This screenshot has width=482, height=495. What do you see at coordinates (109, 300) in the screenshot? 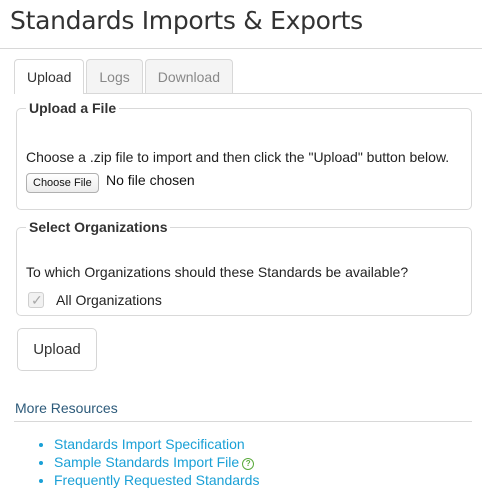
I see `all-organizations-label: All Organizations` at bounding box center [109, 300].